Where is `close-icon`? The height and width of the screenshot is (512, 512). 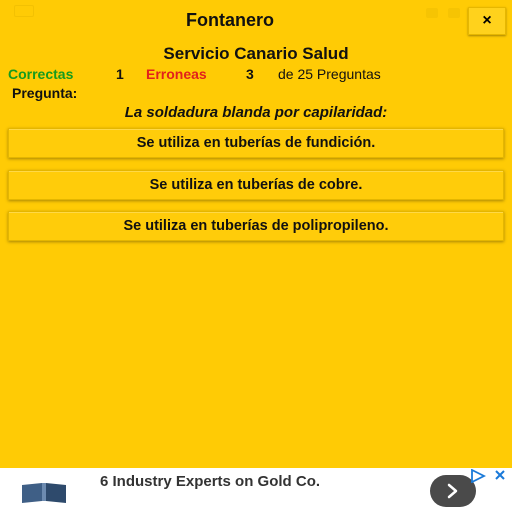 close-icon is located at coordinates (500, 475).